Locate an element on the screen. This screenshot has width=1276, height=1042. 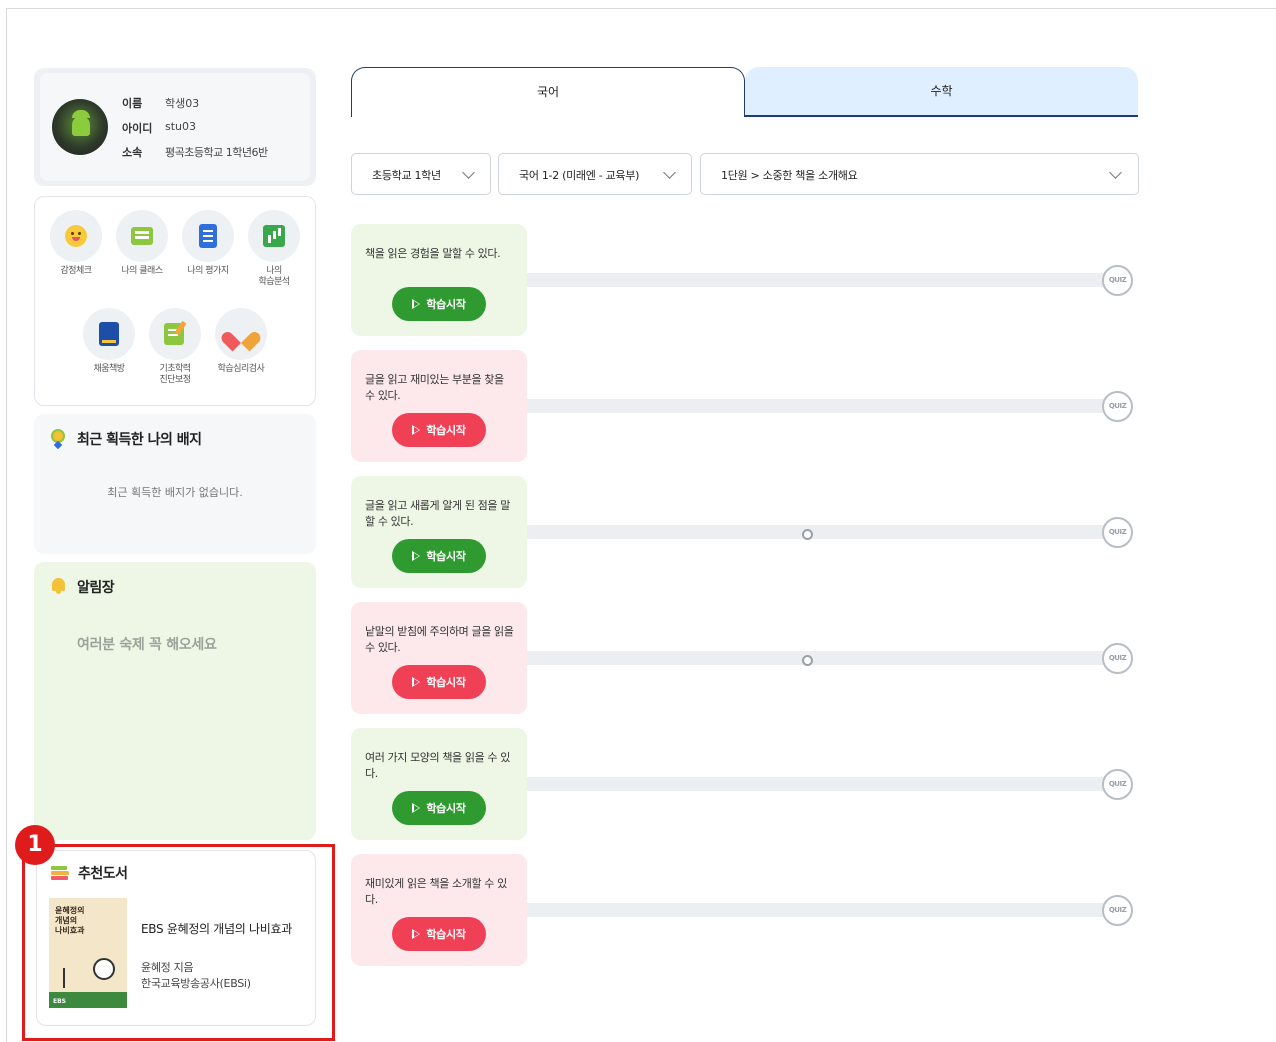
menu-label: 나의 평가지 is located at coordinates (208, 271).